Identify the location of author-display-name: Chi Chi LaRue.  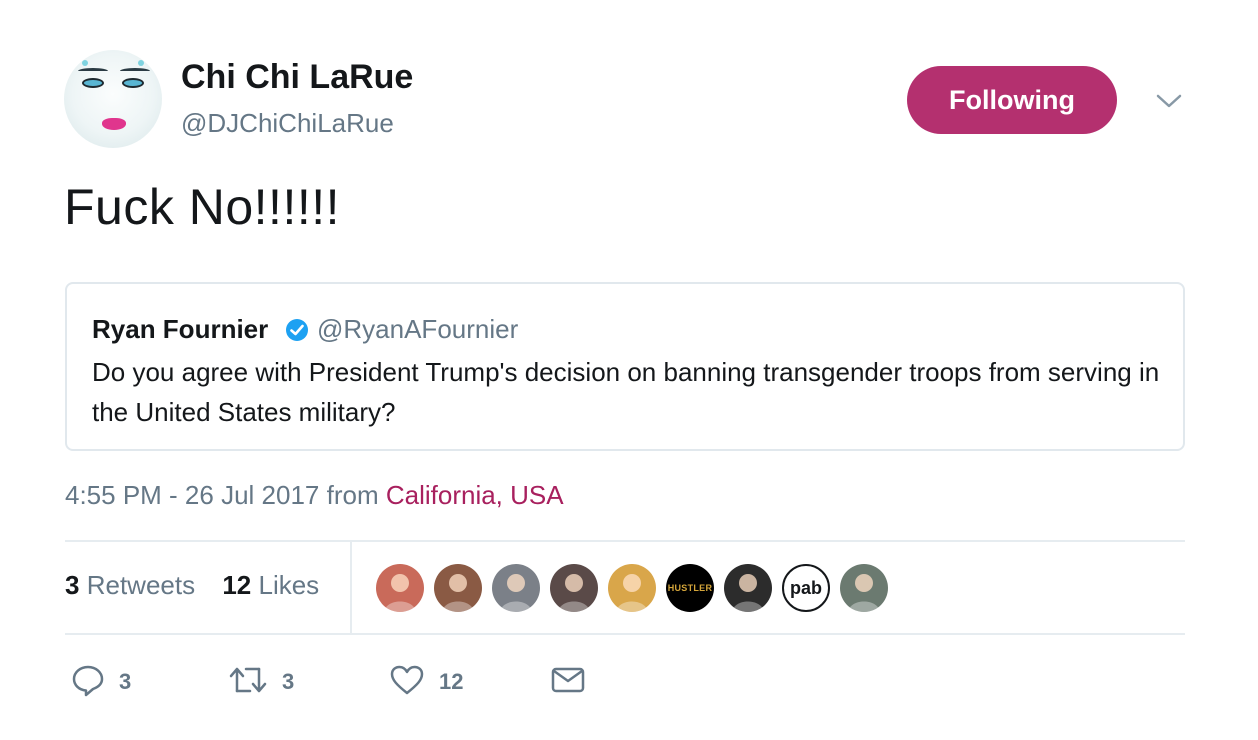
(297, 77).